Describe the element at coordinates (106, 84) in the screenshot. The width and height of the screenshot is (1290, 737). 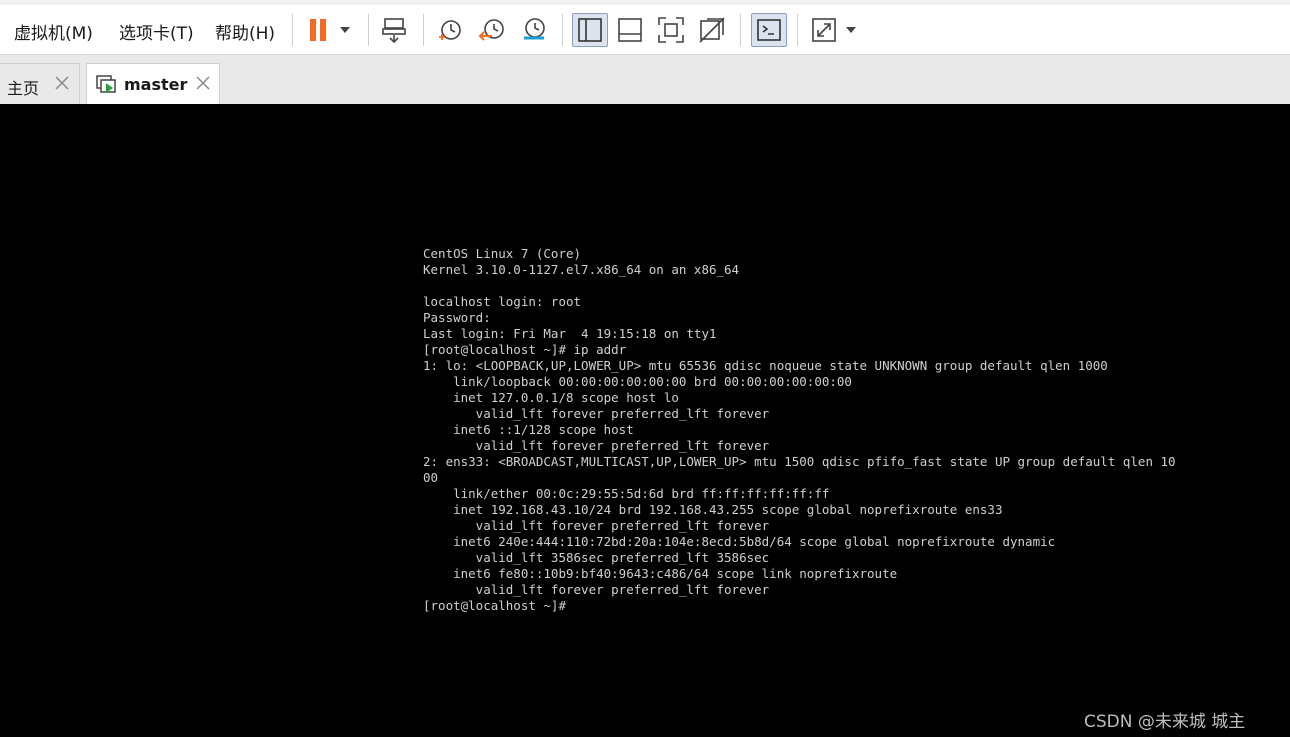
I see `vm-running-icon` at that location.